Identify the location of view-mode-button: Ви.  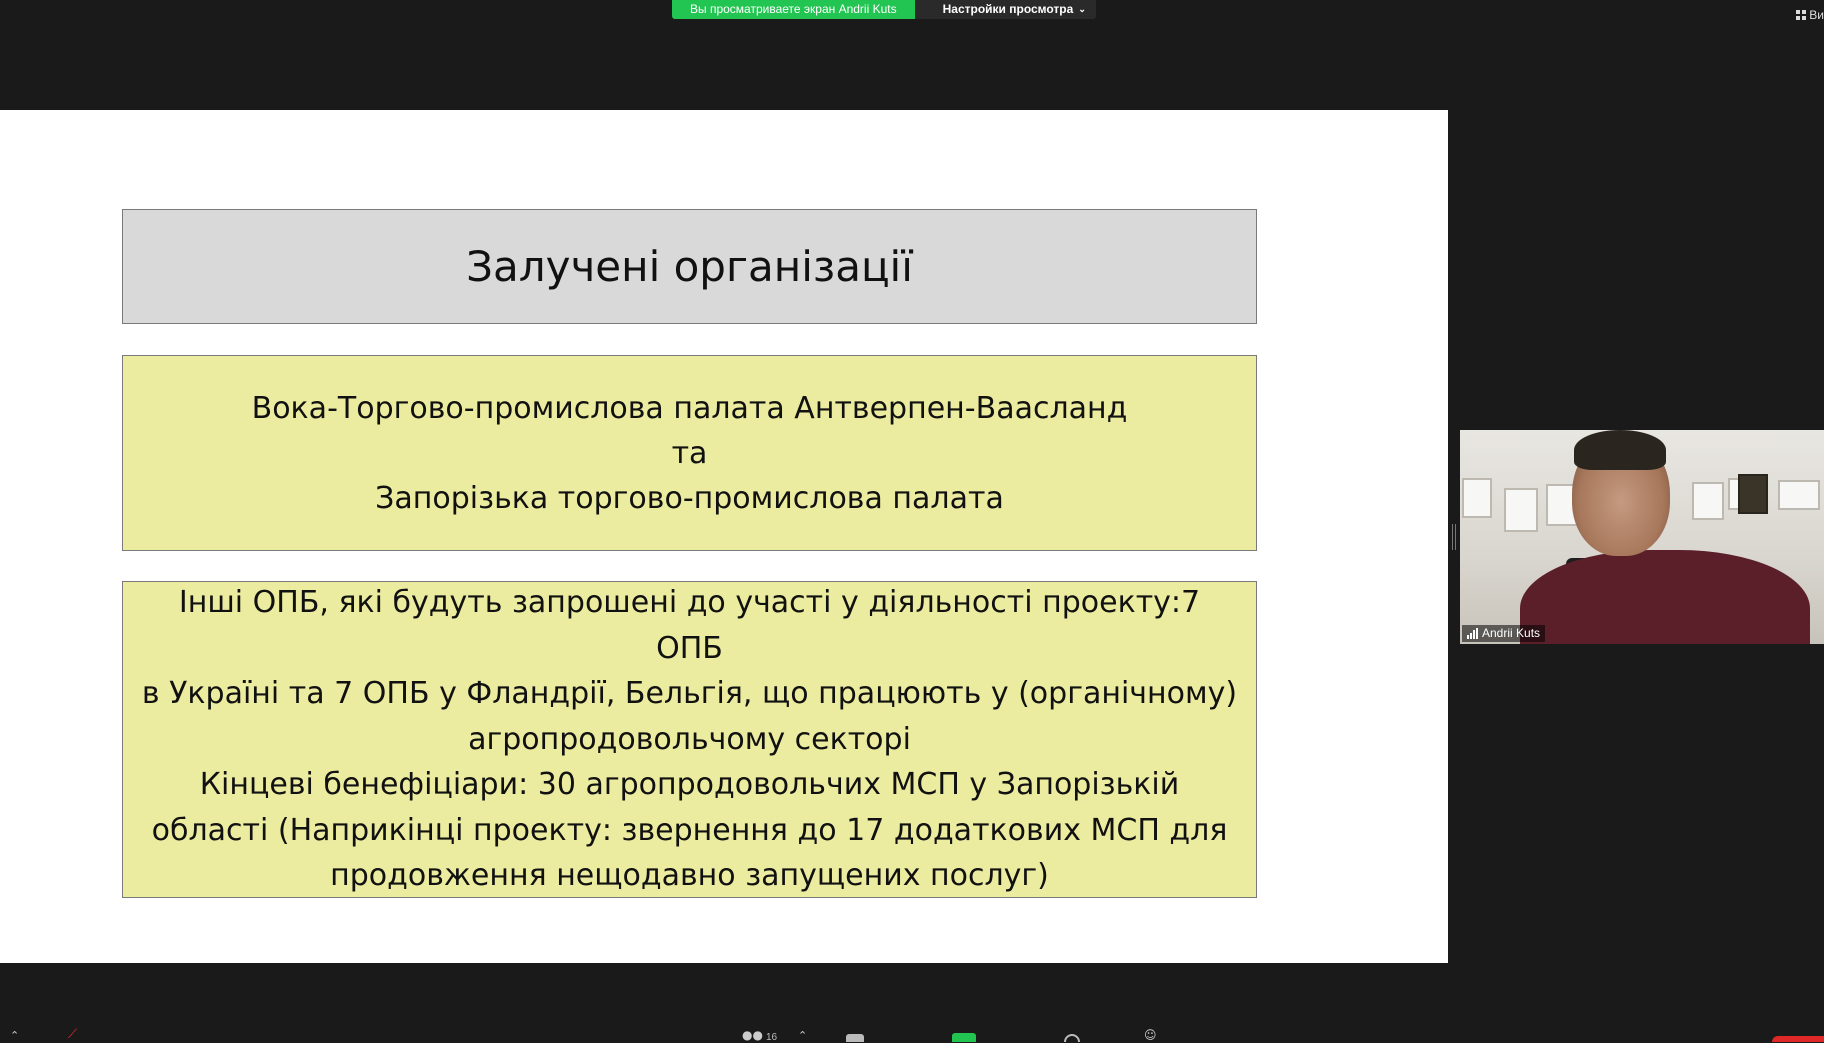
(1810, 15).